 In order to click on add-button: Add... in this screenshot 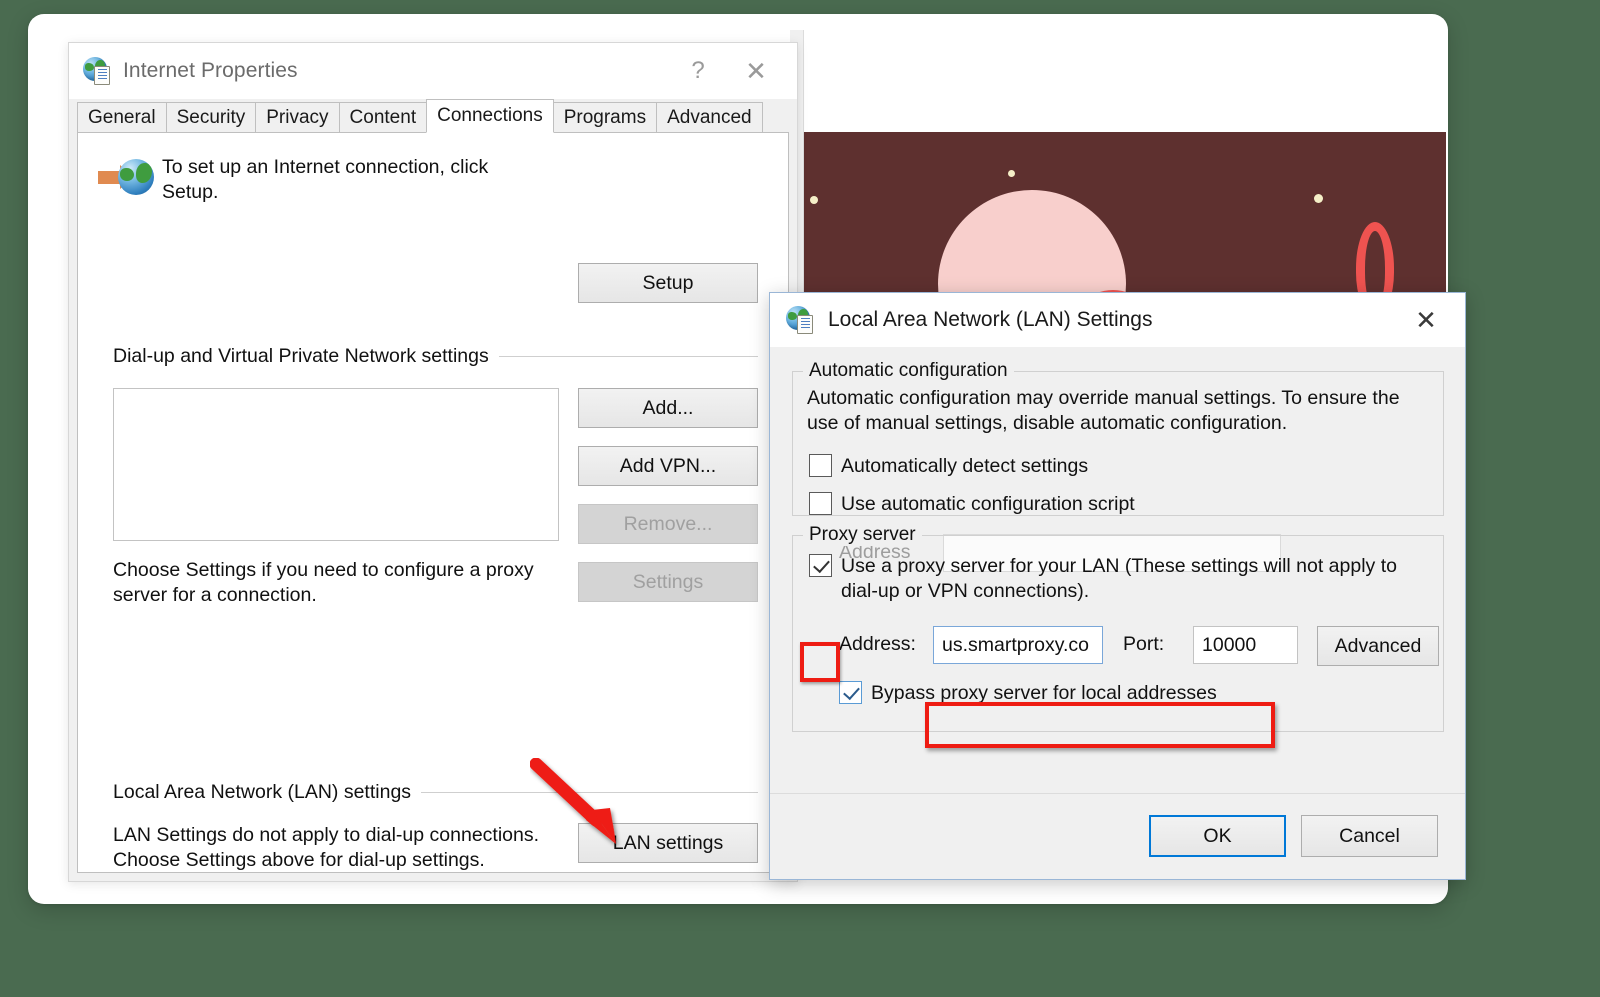, I will do `click(668, 408)`.